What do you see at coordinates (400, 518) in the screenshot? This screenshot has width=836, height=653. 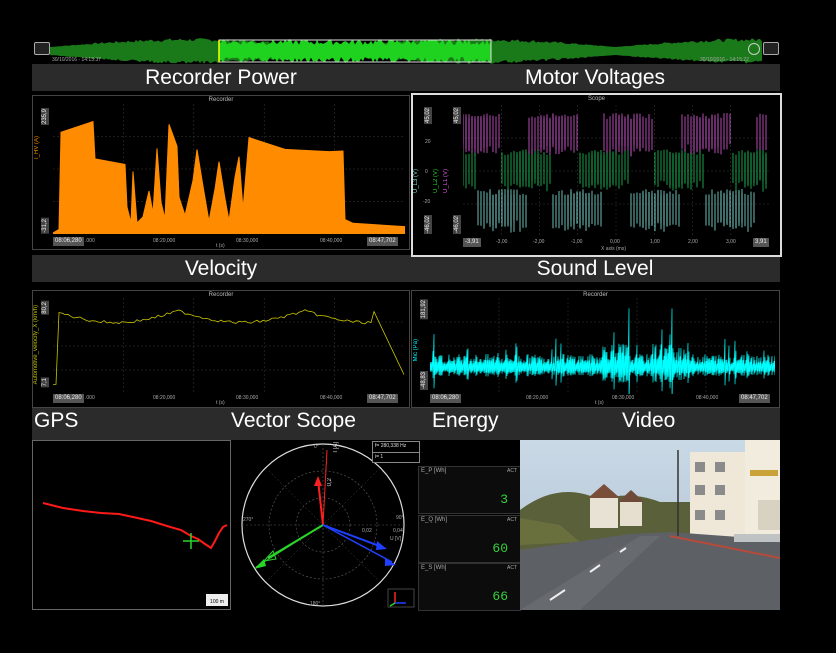 I see `angle-90-label: 90°` at bounding box center [400, 518].